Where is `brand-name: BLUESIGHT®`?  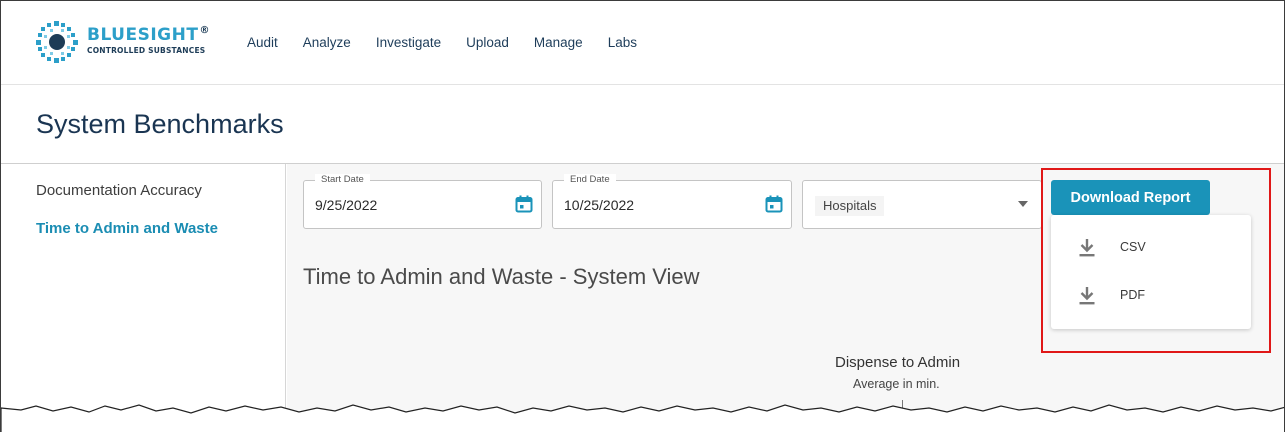
brand-name: BLUESIGHT® is located at coordinates (148, 35).